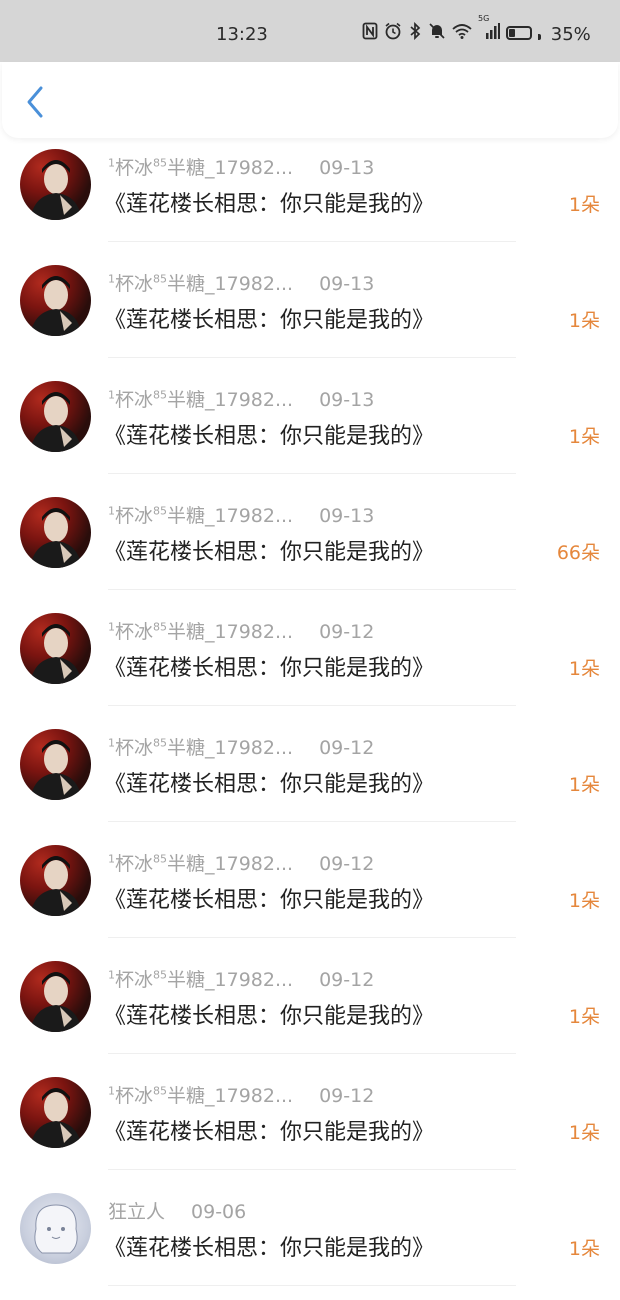 The width and height of the screenshot is (620, 1300). What do you see at coordinates (242, 34) in the screenshot?
I see `status-time: 13:23` at bounding box center [242, 34].